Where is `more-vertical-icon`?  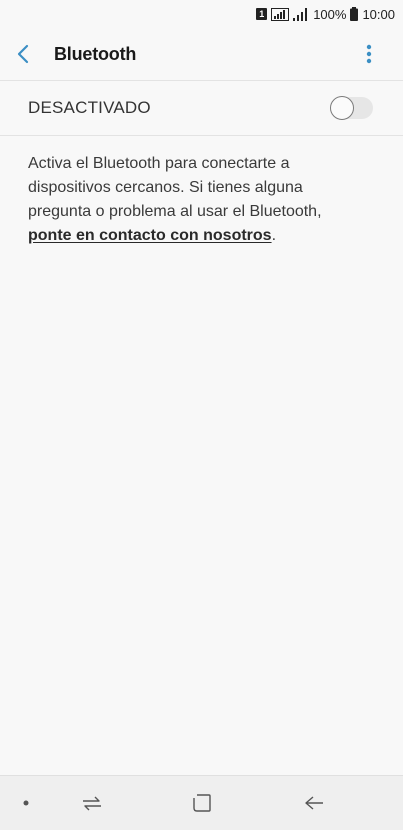
more-vertical-icon is located at coordinates (369, 54).